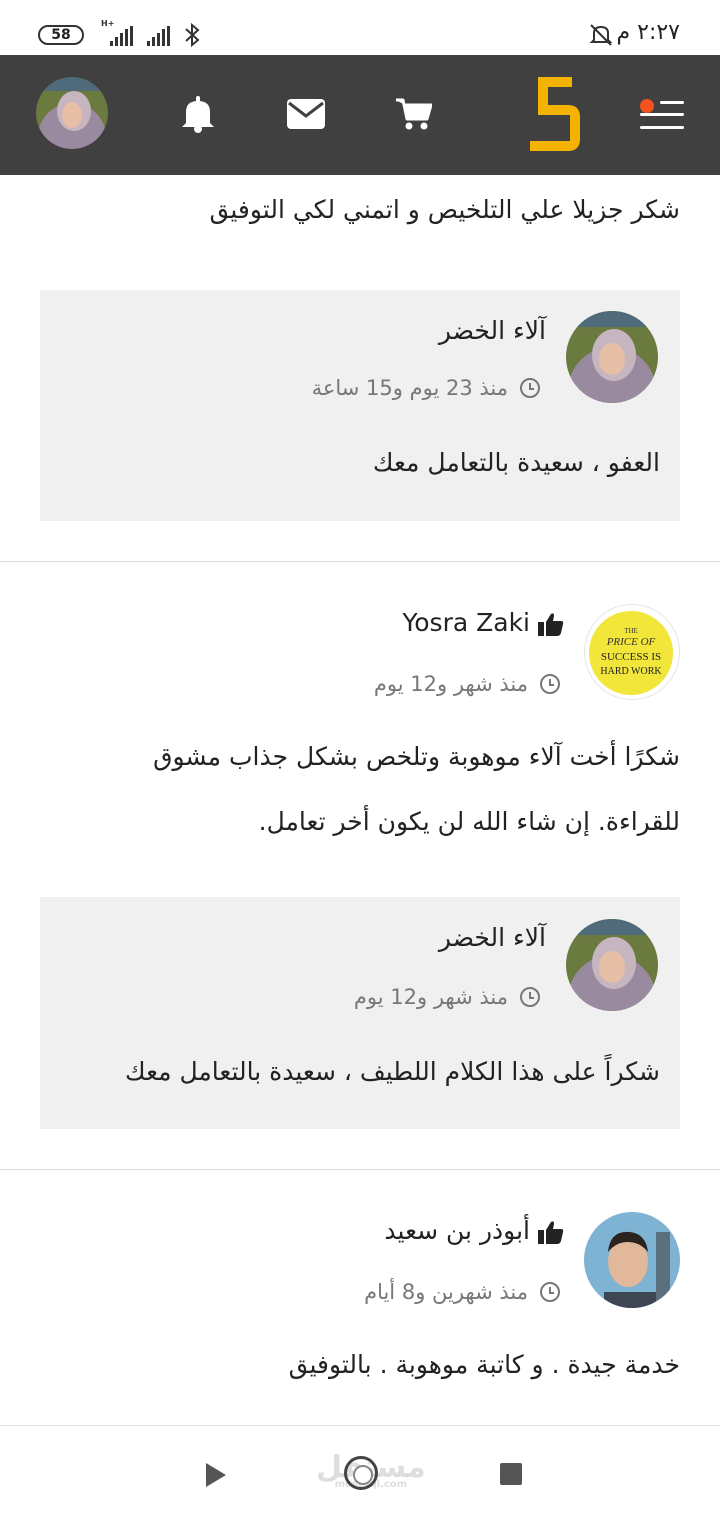 Image resolution: width=720 pixels, height=1520 pixels. Describe the element at coordinates (466, 622) in the screenshot. I see `author-label: Yosra Zaki` at that location.